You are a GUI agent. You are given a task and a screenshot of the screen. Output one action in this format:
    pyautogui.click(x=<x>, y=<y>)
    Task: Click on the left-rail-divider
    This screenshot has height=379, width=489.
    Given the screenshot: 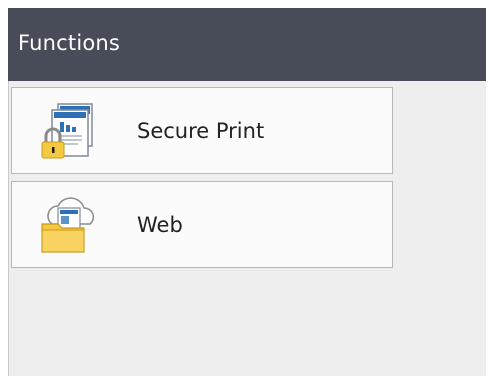 What is the action you would take?
    pyautogui.click(x=8, y=228)
    